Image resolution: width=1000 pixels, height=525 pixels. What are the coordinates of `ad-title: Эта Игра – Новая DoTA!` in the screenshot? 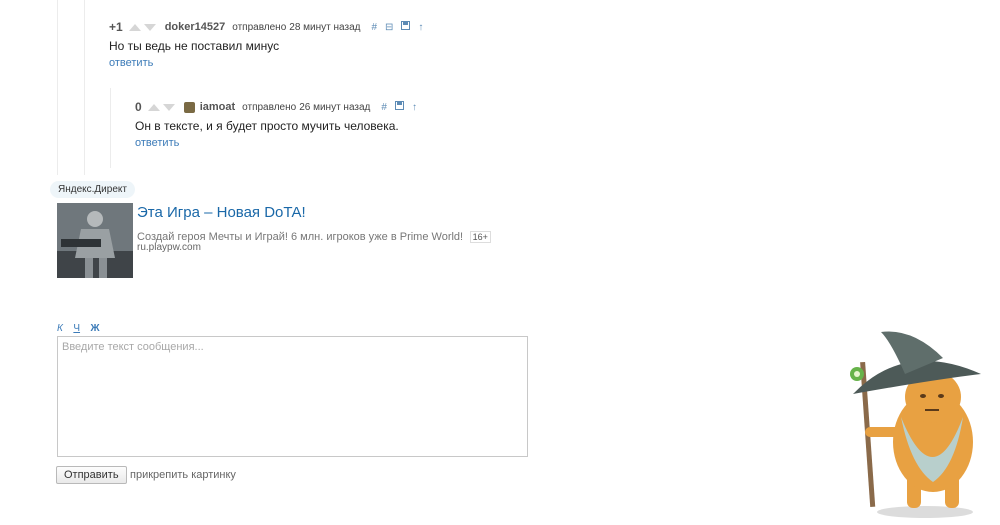 It's located at (221, 212).